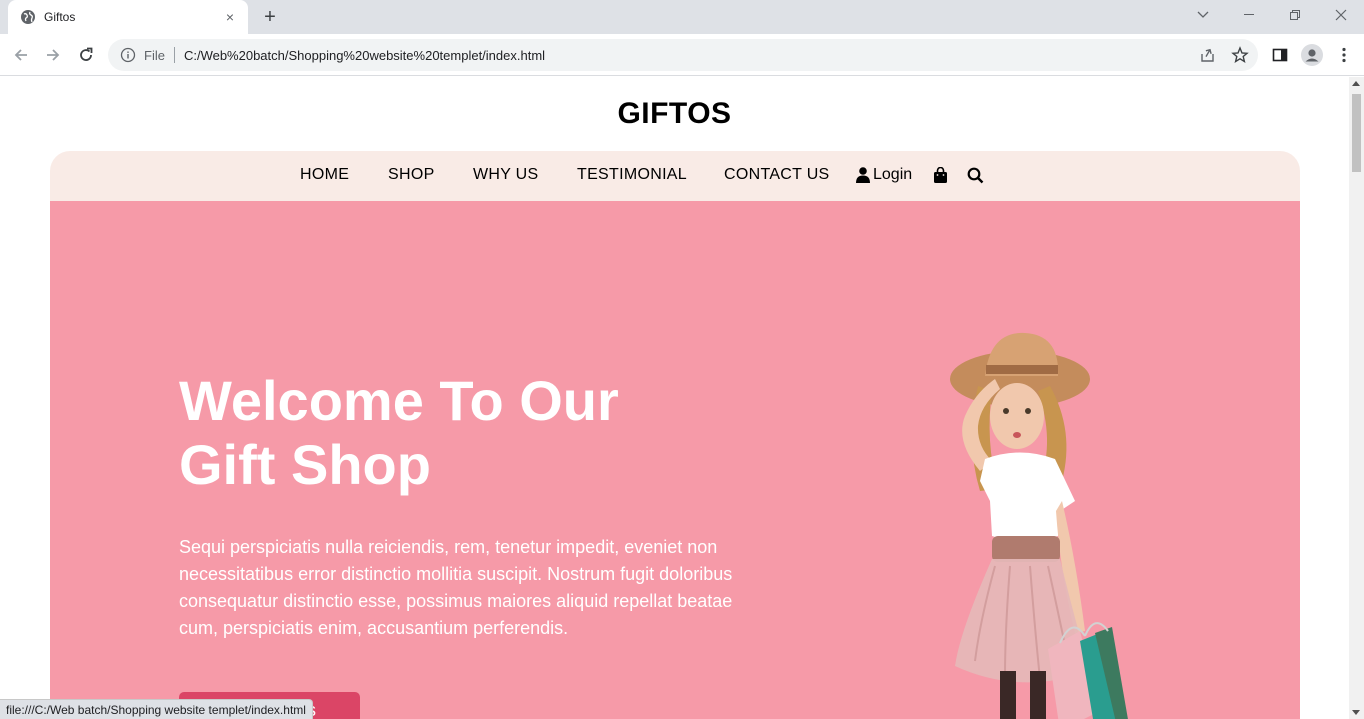 The image size is (1364, 719). What do you see at coordinates (975, 175) in the screenshot?
I see `search-icon` at bounding box center [975, 175].